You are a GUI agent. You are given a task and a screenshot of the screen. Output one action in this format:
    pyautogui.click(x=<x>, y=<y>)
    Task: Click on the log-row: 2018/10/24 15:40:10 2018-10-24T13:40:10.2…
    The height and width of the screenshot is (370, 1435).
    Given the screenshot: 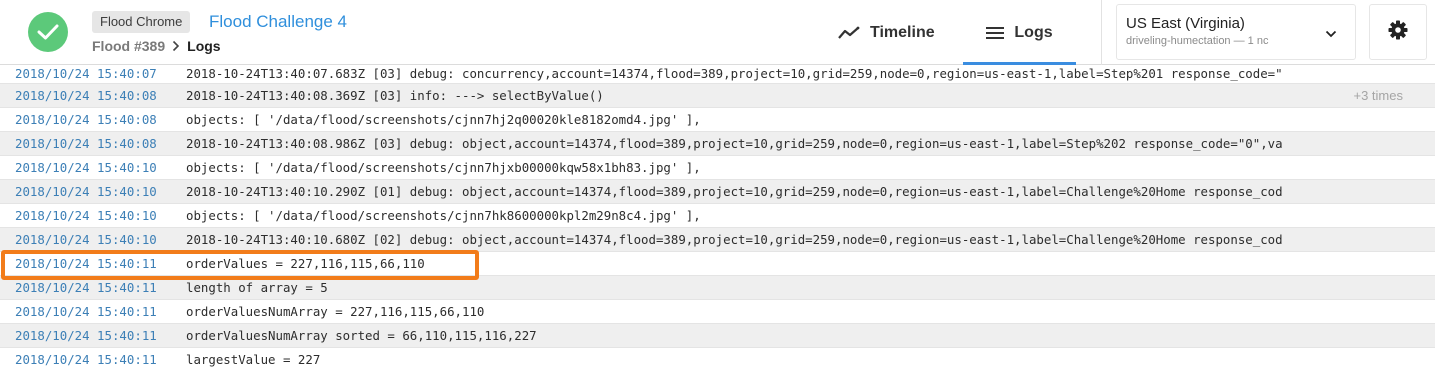 What is the action you would take?
    pyautogui.click(x=717, y=192)
    